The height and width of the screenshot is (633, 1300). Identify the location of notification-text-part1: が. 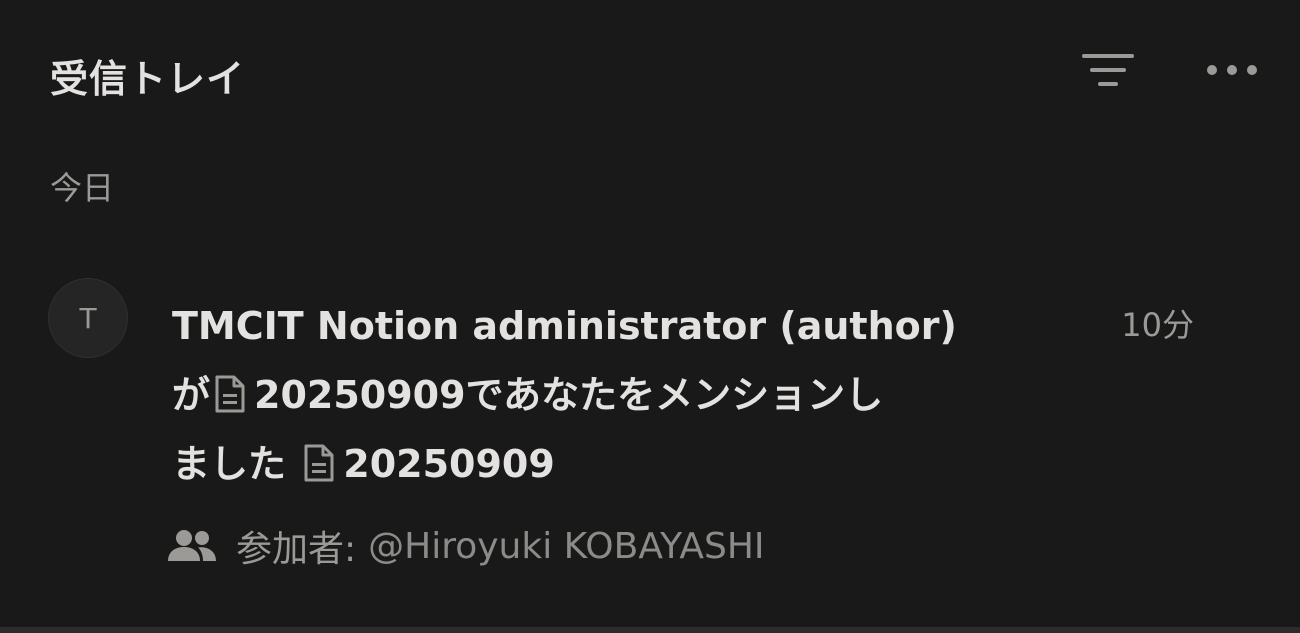
(191, 395).